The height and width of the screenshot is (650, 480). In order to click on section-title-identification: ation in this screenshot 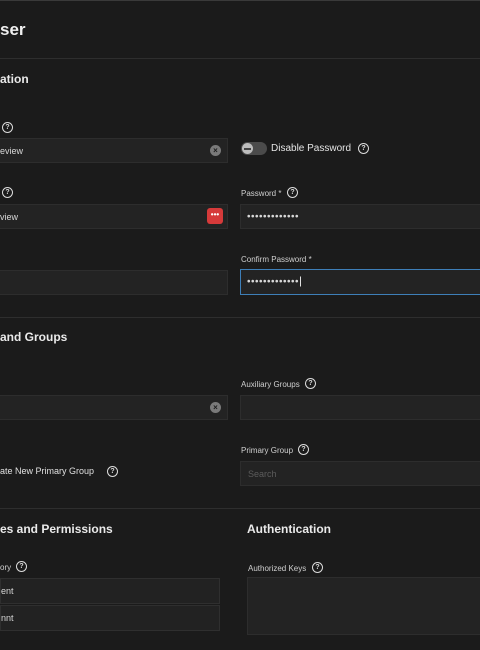, I will do `click(14, 79)`.